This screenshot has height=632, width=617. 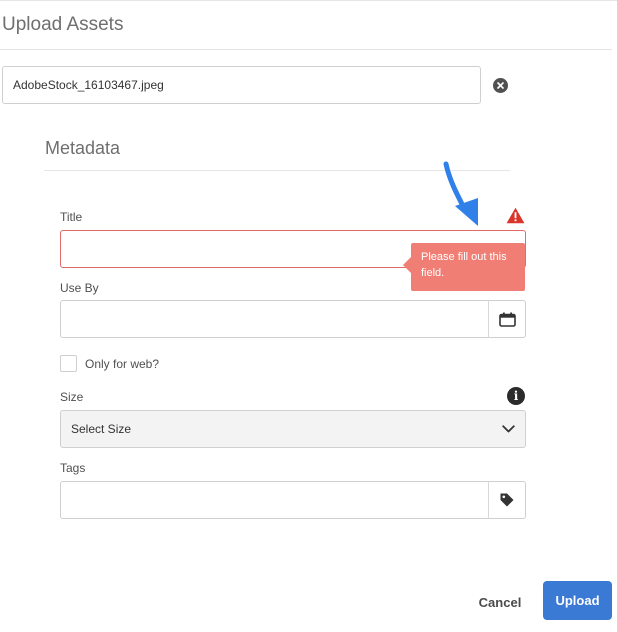 What do you see at coordinates (460, 193) in the screenshot?
I see `annotation-arrow-icon` at bounding box center [460, 193].